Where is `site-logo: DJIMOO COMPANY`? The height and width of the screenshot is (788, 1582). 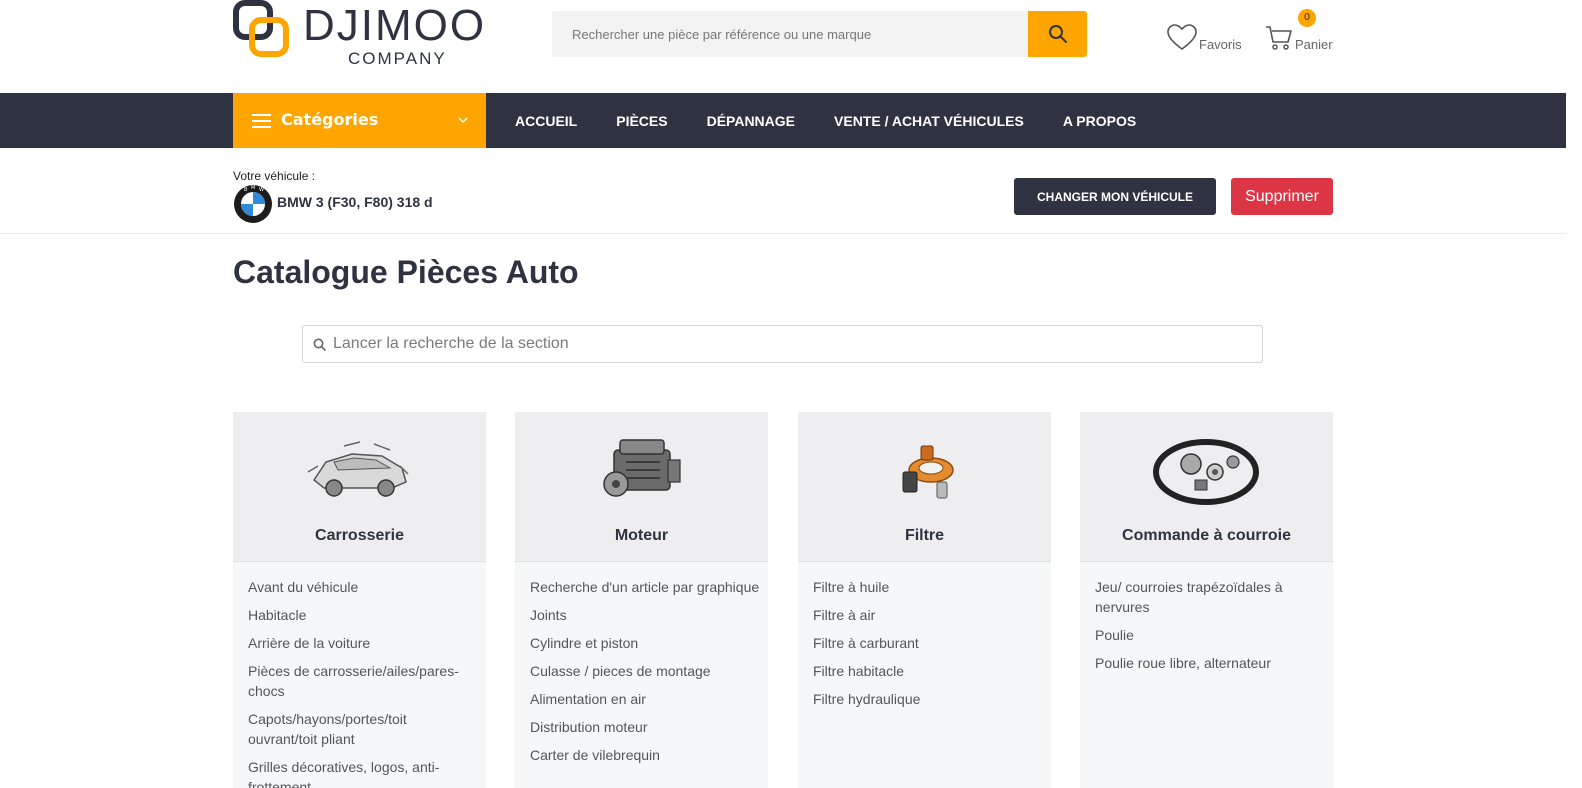
site-logo: DJIMOO COMPANY is located at coordinates (363, 36).